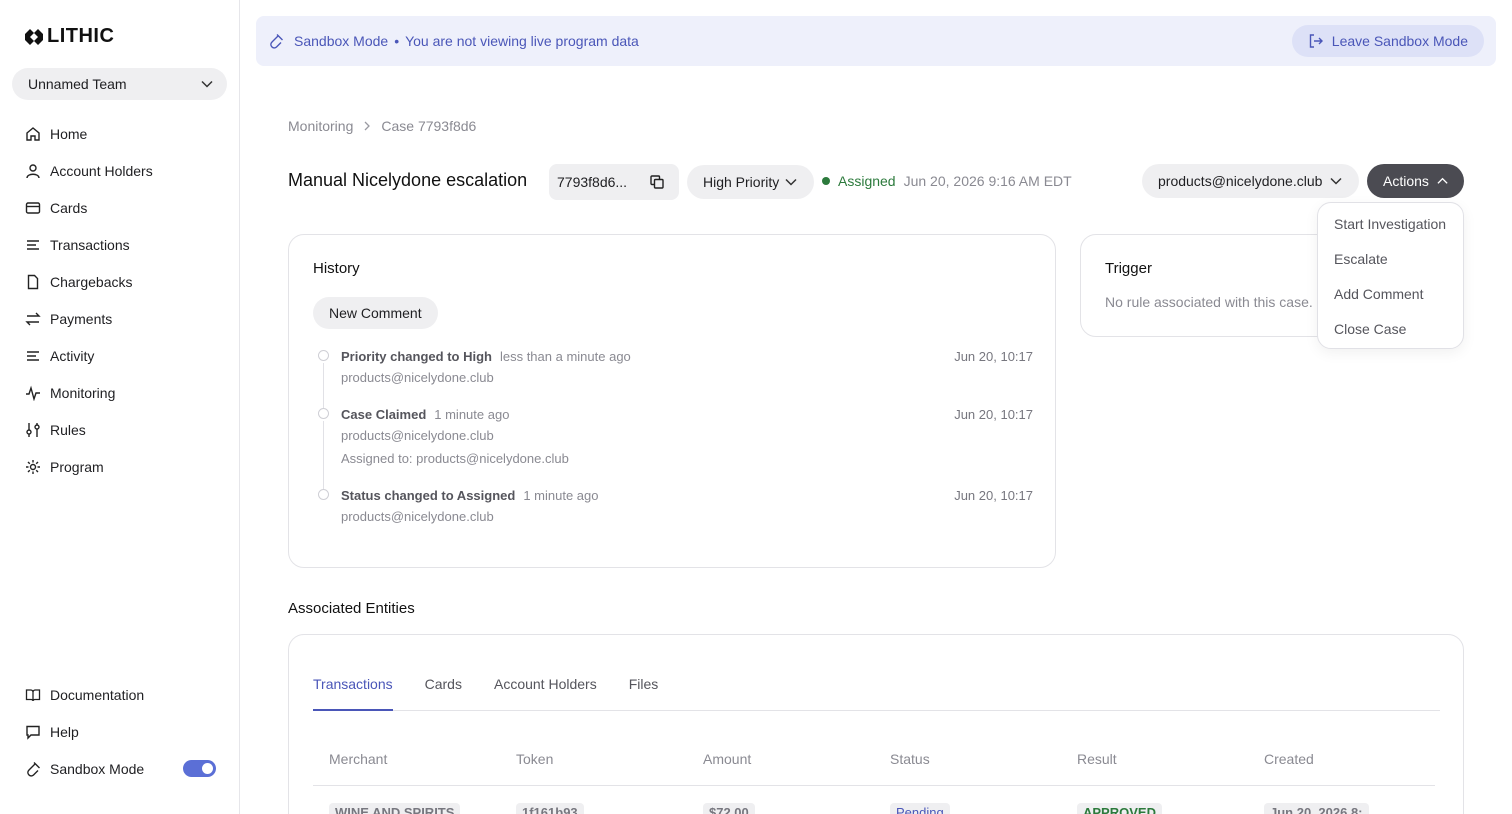 The height and width of the screenshot is (814, 1512). What do you see at coordinates (88, 281) in the screenshot?
I see `sidebar-item-chargebacks: Chargebacks` at bounding box center [88, 281].